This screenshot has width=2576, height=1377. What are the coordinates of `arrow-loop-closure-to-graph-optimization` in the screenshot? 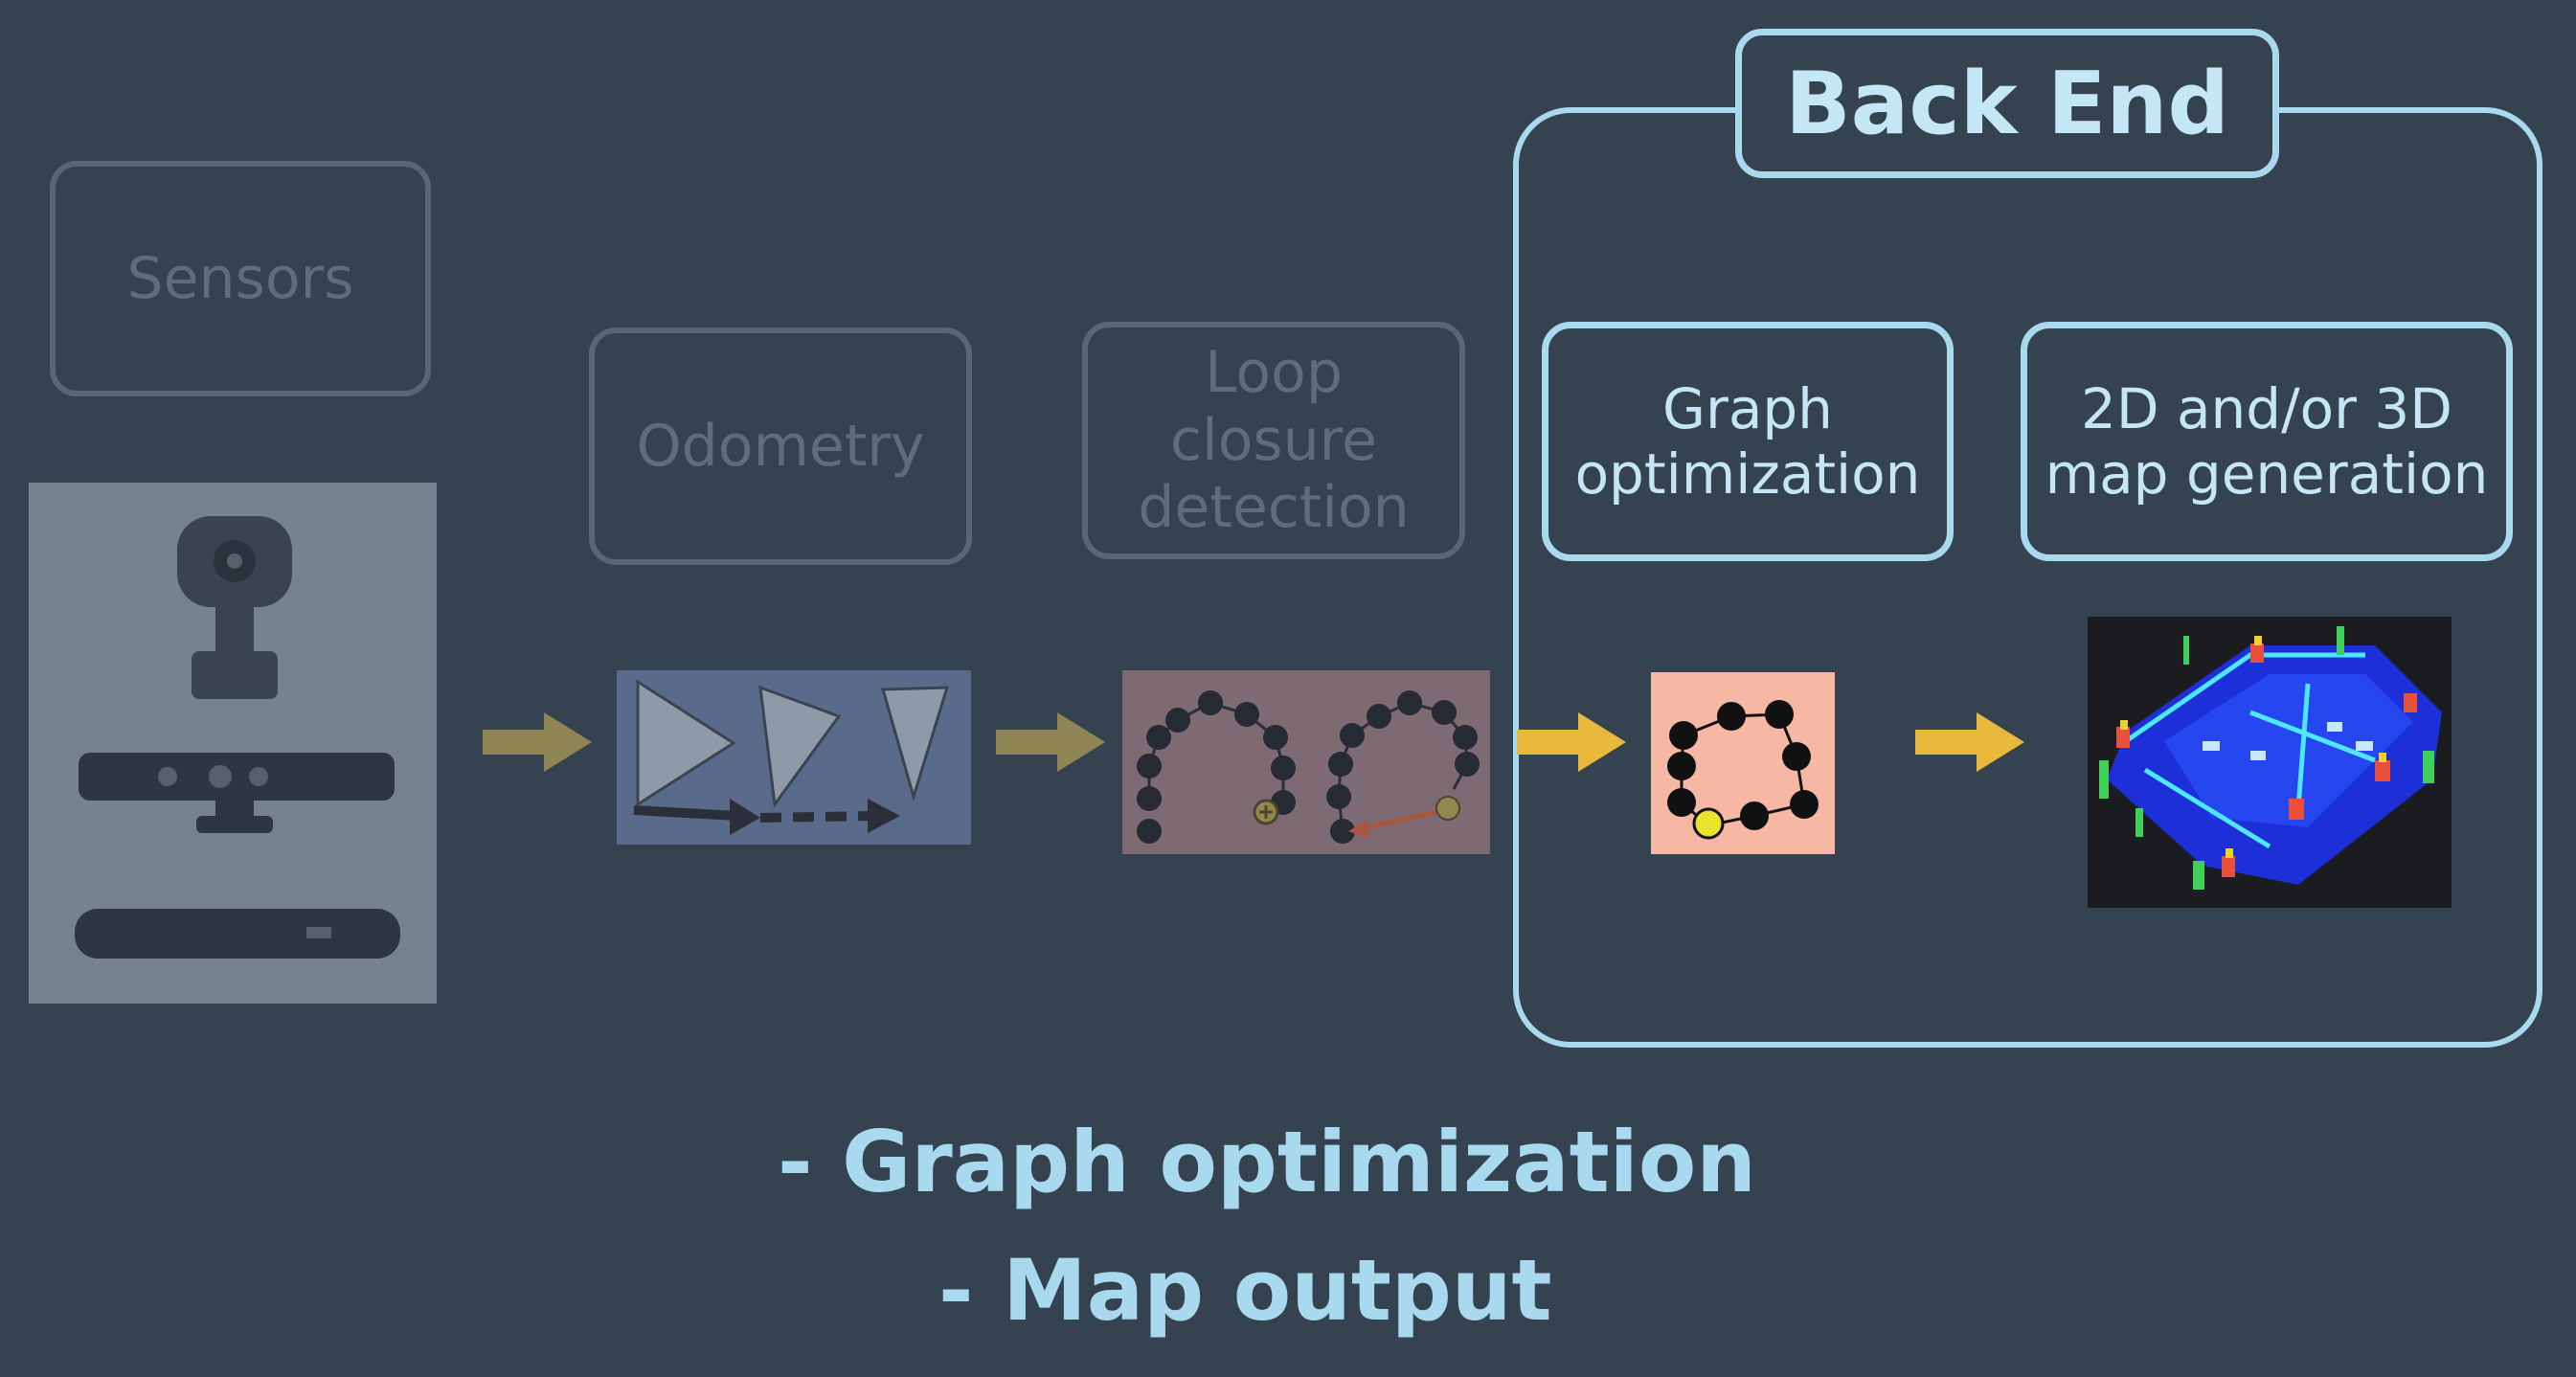 It's located at (1571, 742).